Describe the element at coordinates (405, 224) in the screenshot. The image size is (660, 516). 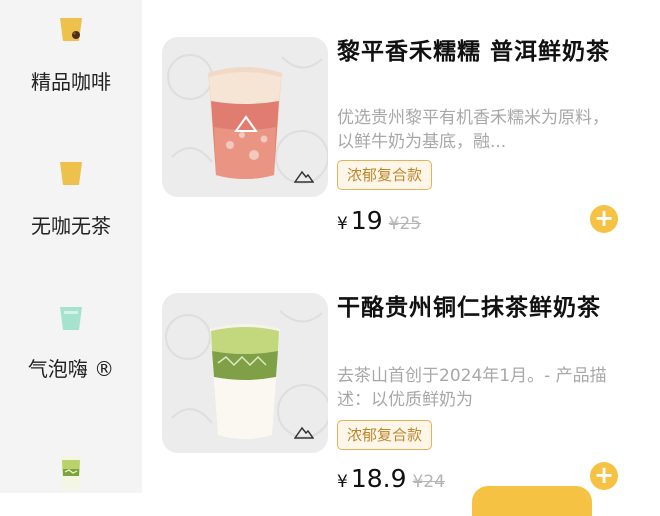
I see `original-price: ¥25` at that location.